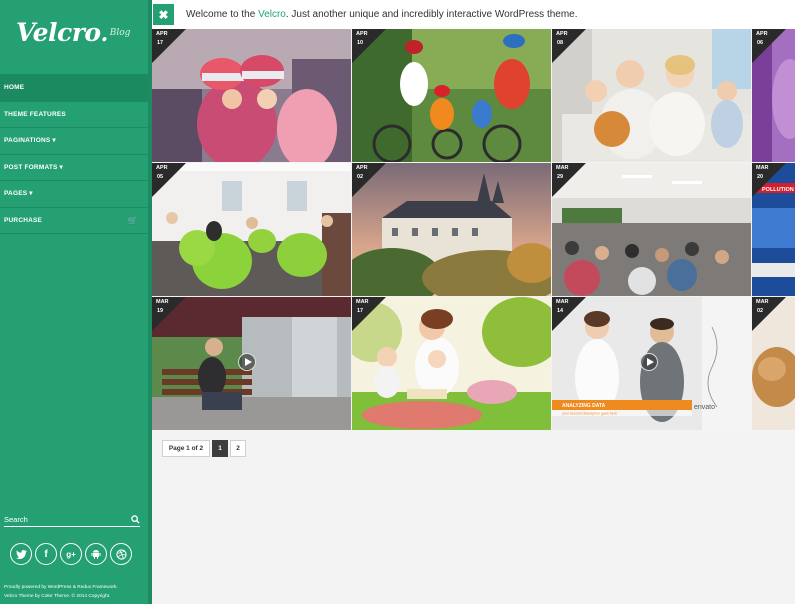 This screenshot has width=795, height=604. Describe the element at coordinates (769, 46) in the screenshot. I see `post-date-badge: APR 06` at that location.